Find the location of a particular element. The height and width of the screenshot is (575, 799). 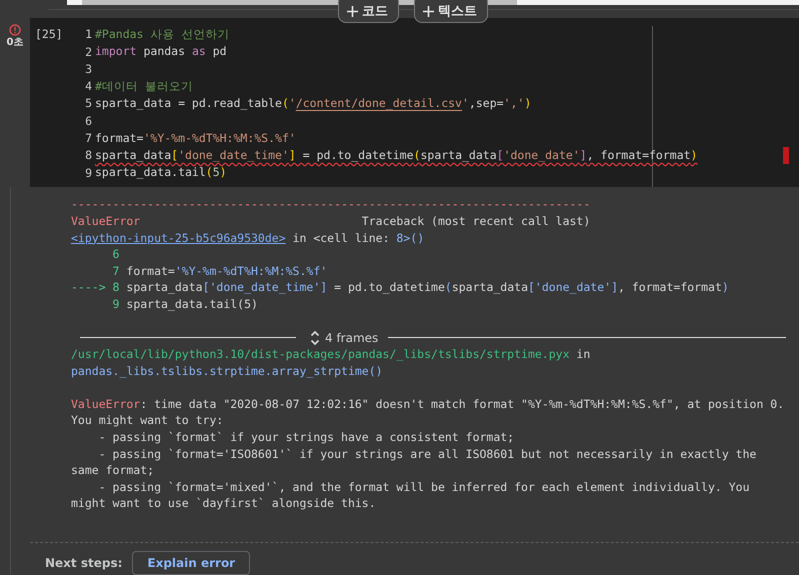

error-message-line: might want to use `dayfirst` alongside this. is located at coordinates (223, 503).